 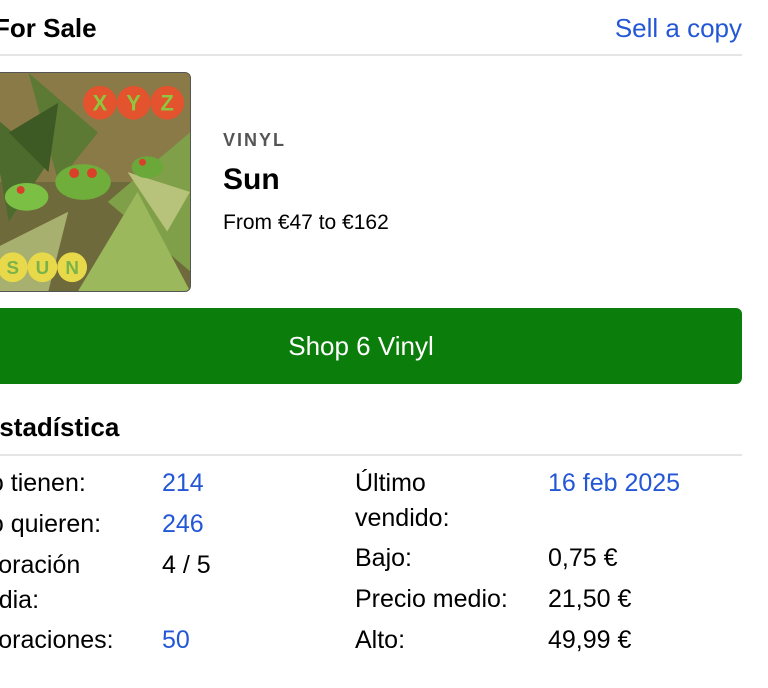 I want to click on statistics-title: Estadística, so click(x=60, y=427).